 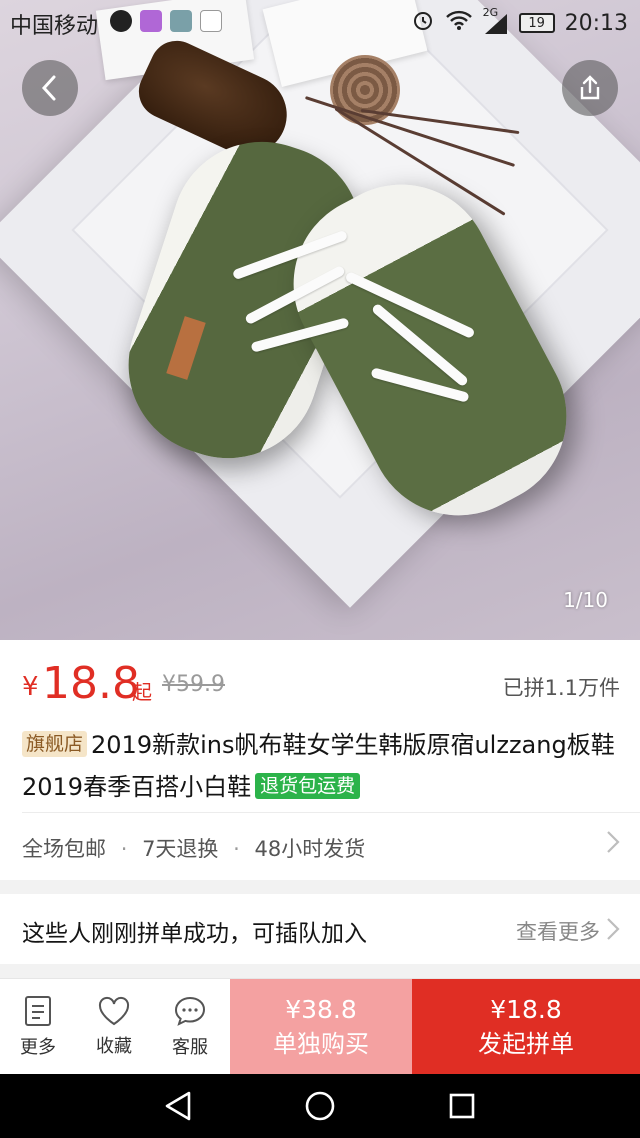 I want to click on nav-home-icon, so click(x=320, y=1106).